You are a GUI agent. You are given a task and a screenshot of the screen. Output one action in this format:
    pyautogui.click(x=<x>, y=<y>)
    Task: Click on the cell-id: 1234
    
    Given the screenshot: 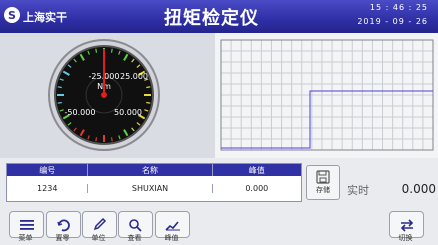 What is the action you would take?
    pyautogui.click(x=48, y=188)
    